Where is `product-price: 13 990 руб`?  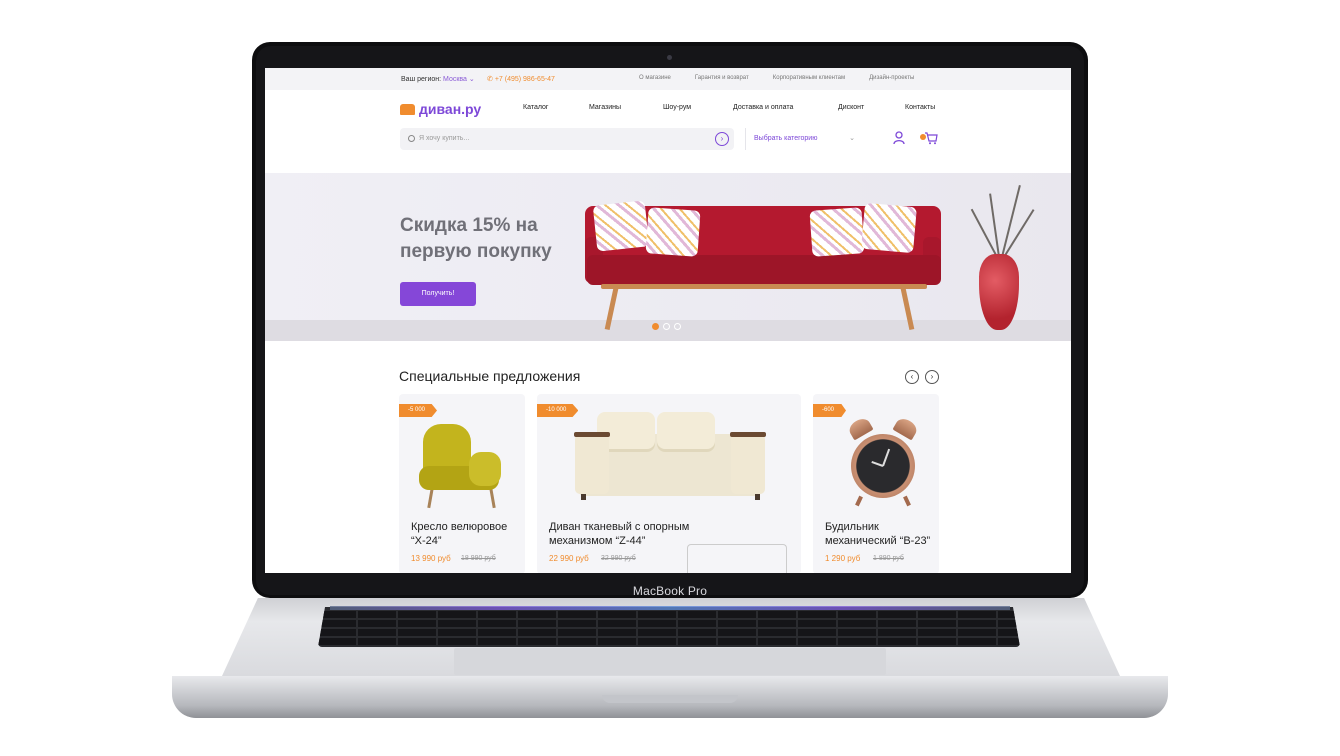
product-price: 13 990 руб is located at coordinates (431, 558).